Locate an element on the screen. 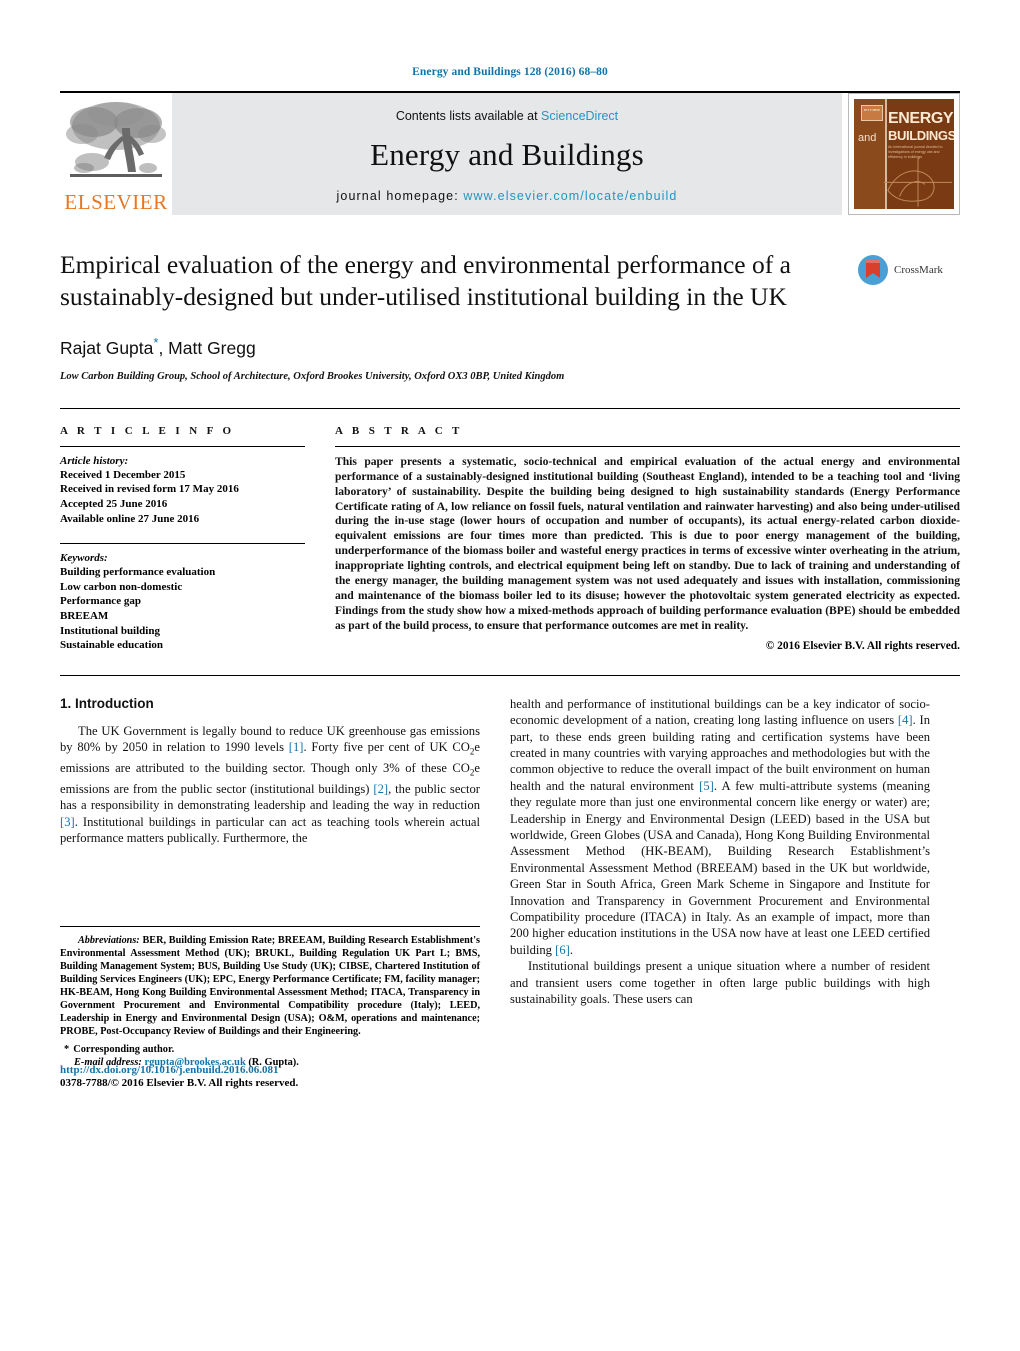 The image size is (1020, 1351). keywords-rule is located at coordinates (182, 544).